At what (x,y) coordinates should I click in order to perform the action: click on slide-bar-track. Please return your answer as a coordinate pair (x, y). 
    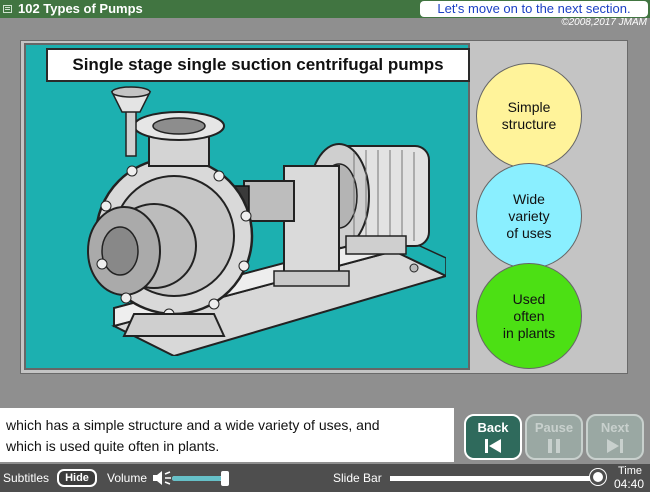
    Looking at the image, I should click on (496, 478).